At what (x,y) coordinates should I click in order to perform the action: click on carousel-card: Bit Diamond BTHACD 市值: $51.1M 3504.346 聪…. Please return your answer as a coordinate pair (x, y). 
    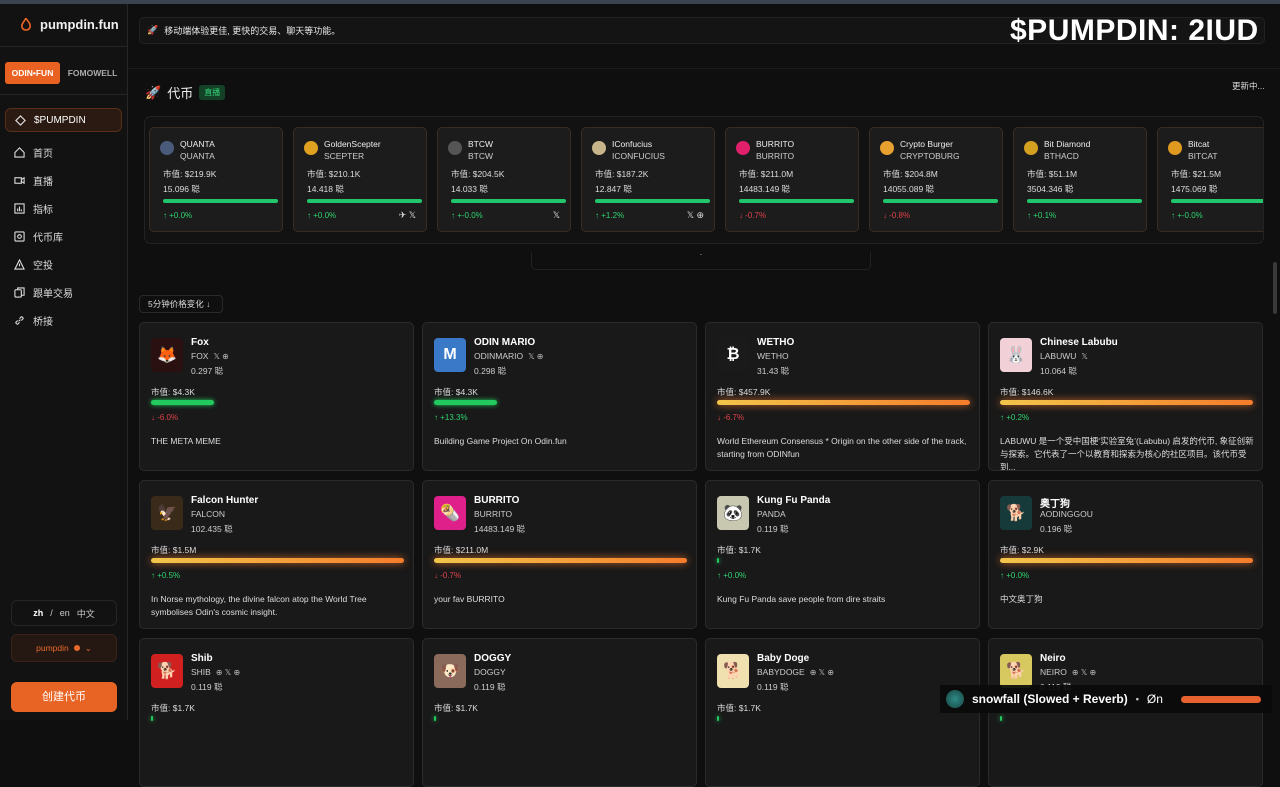
    Looking at the image, I should click on (1080, 179).